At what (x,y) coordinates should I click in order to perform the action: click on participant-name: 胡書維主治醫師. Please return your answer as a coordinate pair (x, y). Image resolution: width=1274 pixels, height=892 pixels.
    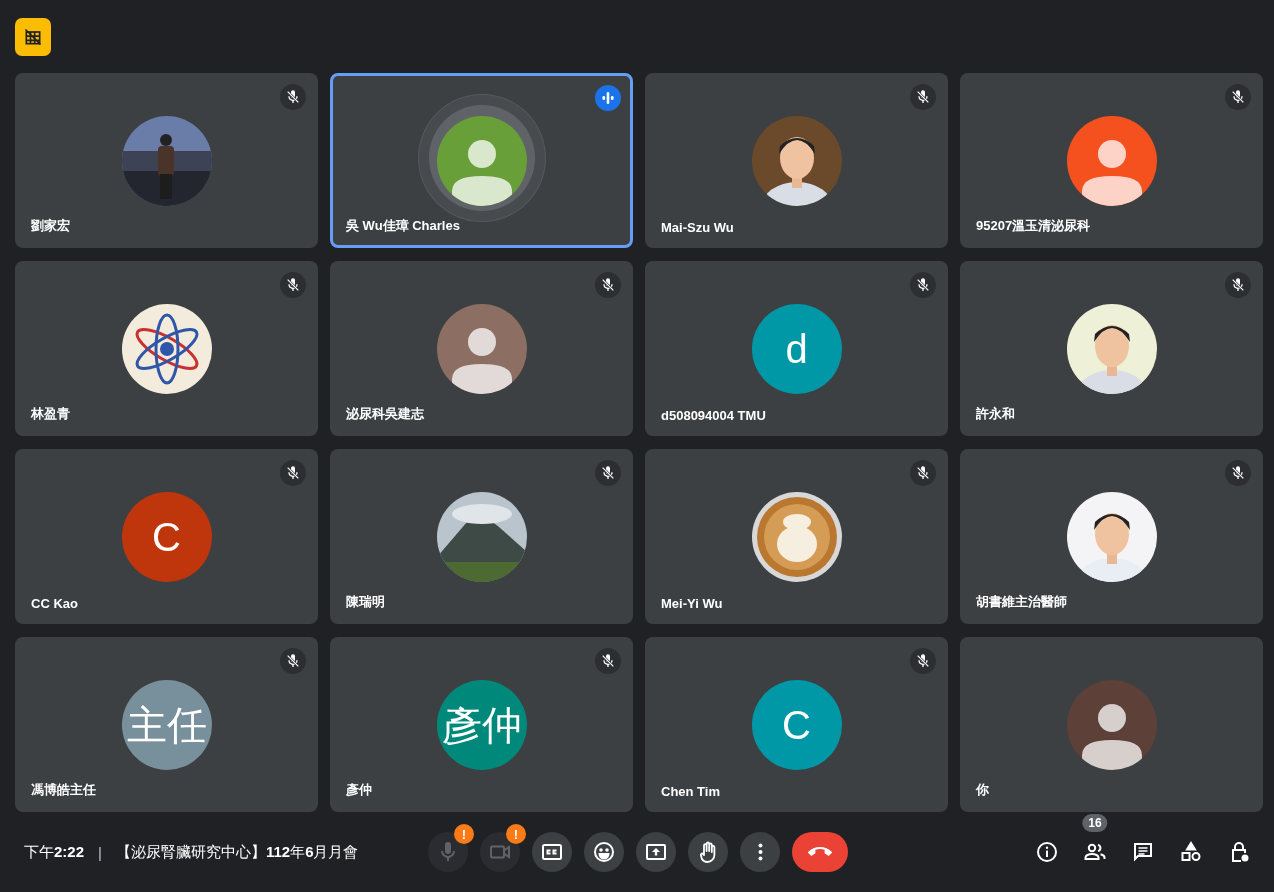
    Looking at the image, I should click on (1021, 602).